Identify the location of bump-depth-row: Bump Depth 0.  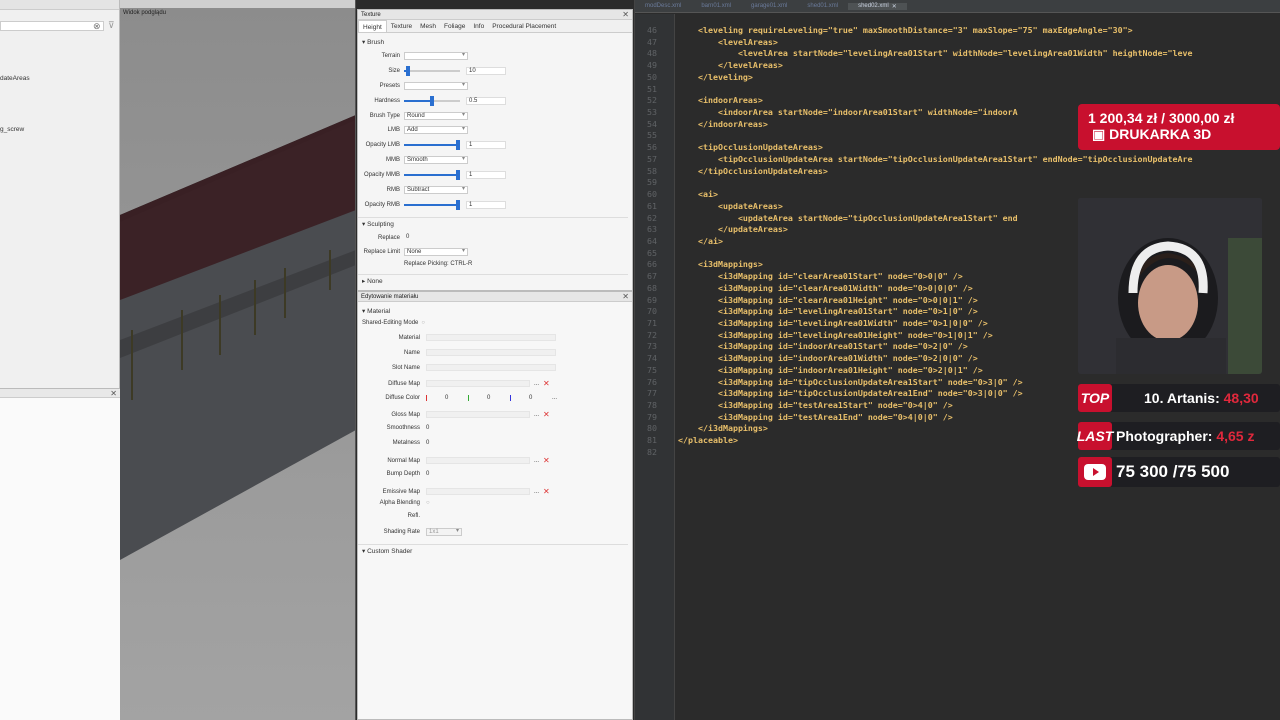
(394, 474).